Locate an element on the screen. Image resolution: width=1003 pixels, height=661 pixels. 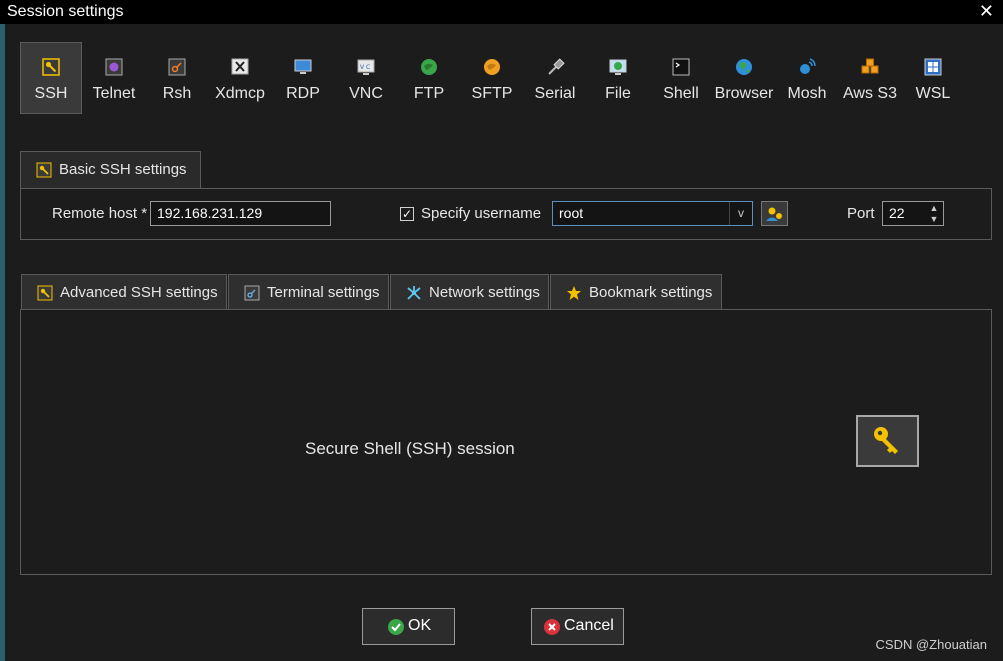
ftp-icon is located at coordinates (429, 67).